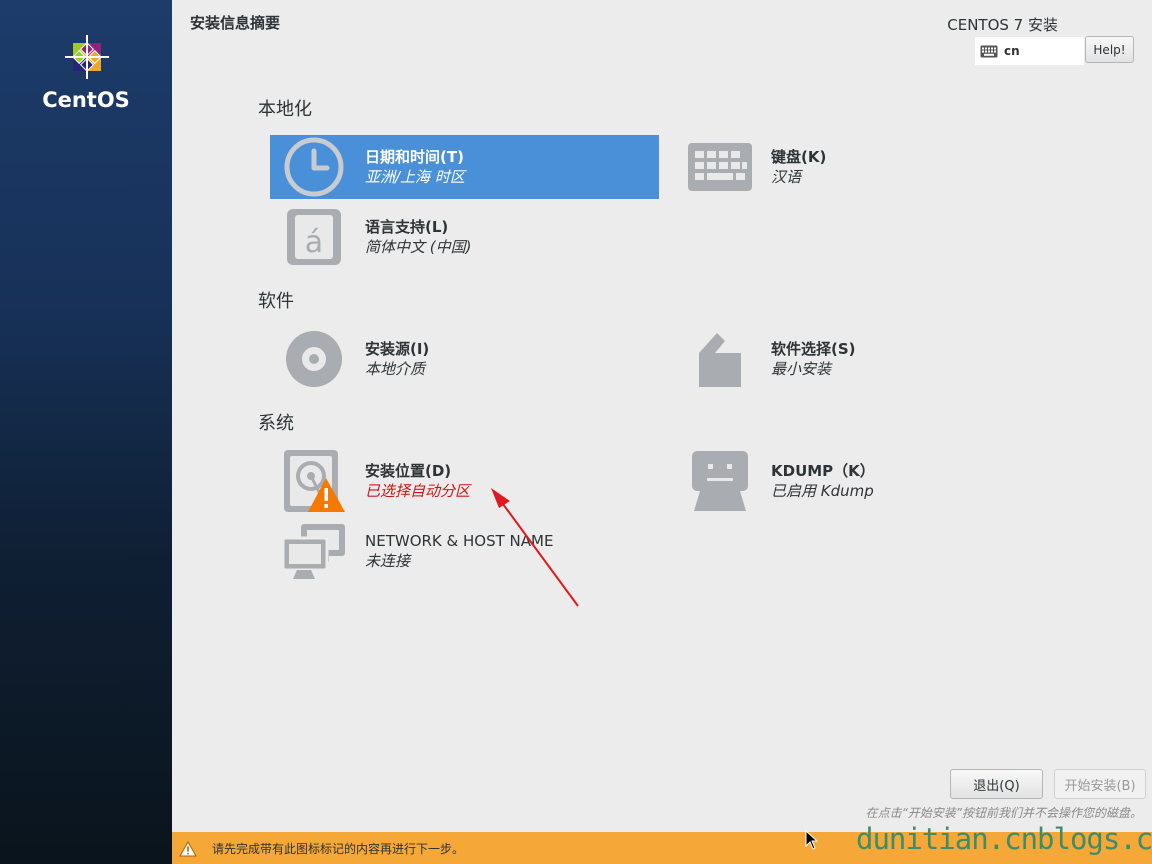 The height and width of the screenshot is (864, 1152). I want to click on spoke-kdump: KDUMP（K） 已启用 Kdump, so click(826, 481).